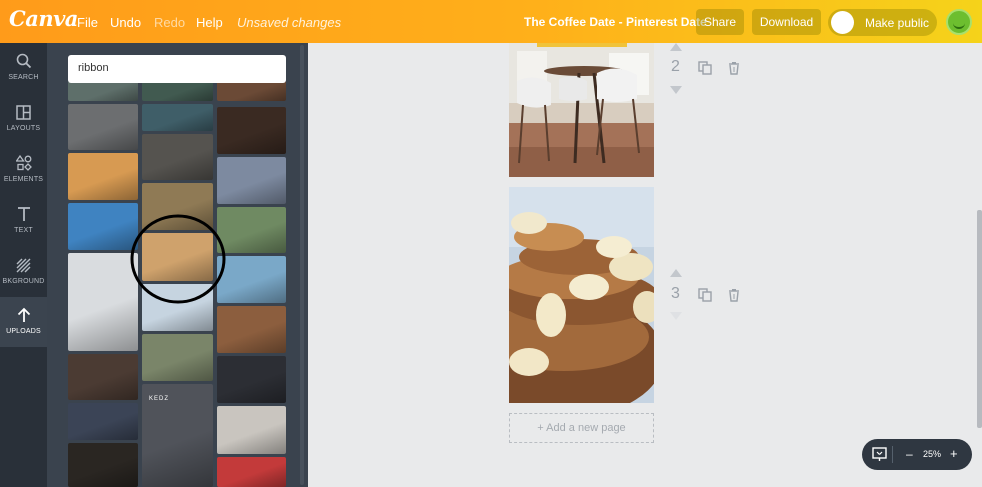 The height and width of the screenshot is (487, 982). What do you see at coordinates (879, 454) in the screenshot?
I see `present-icon` at bounding box center [879, 454].